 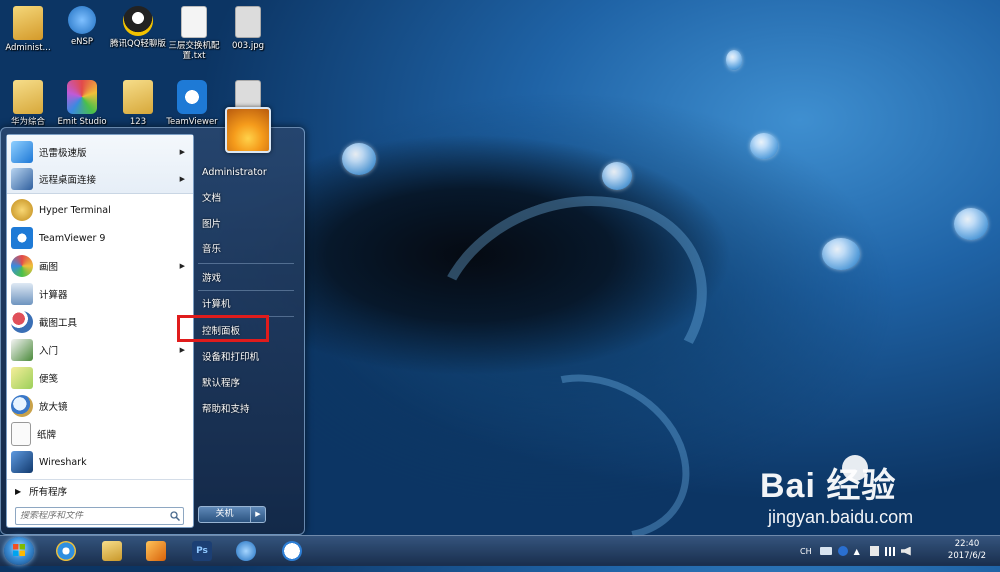 I want to click on internet-explorer-icon, so click(x=66, y=551).